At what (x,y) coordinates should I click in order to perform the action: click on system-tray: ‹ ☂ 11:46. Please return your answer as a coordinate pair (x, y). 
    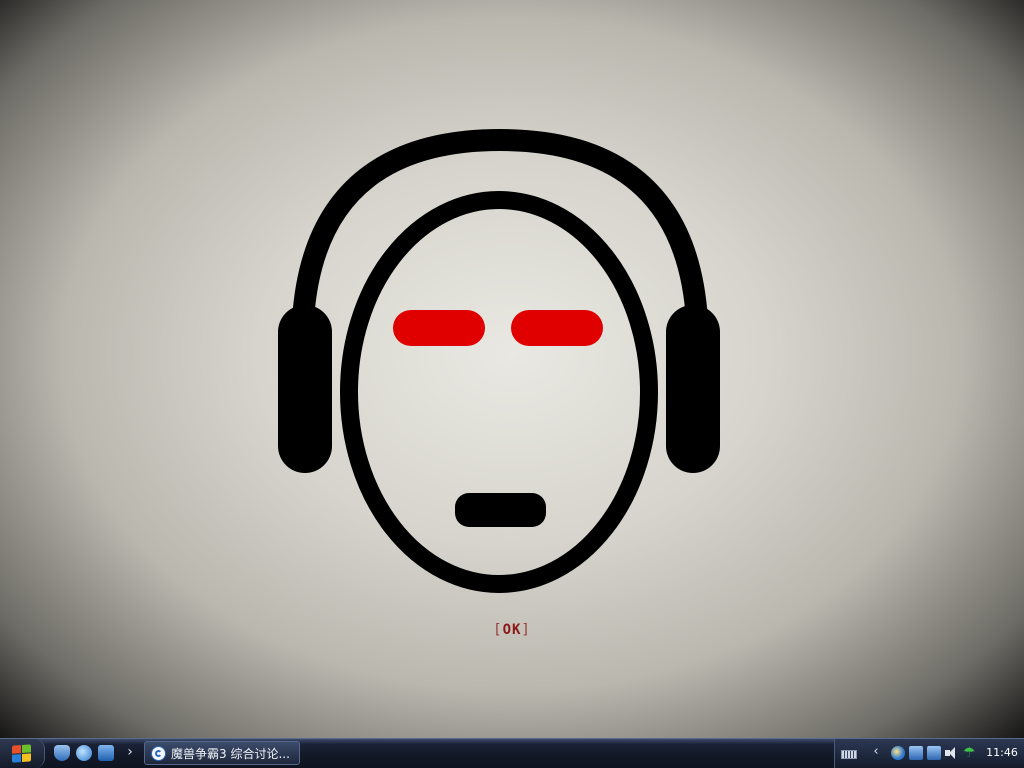
    Looking at the image, I should click on (929, 753).